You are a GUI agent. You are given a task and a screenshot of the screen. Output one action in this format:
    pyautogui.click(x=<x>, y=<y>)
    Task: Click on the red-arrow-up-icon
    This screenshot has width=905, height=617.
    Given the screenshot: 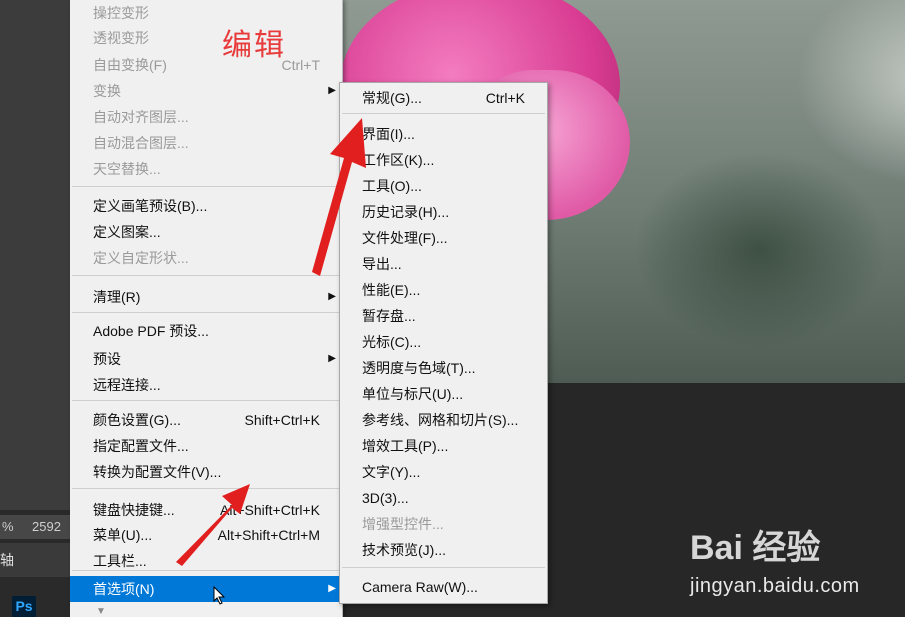 What is the action you would take?
    pyautogui.click(x=339, y=197)
    